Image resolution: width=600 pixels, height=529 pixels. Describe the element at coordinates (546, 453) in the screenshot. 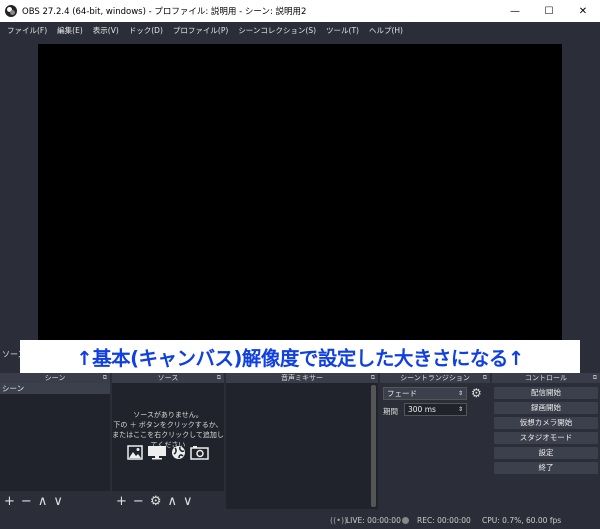

I see `settings-button: 設定` at that location.